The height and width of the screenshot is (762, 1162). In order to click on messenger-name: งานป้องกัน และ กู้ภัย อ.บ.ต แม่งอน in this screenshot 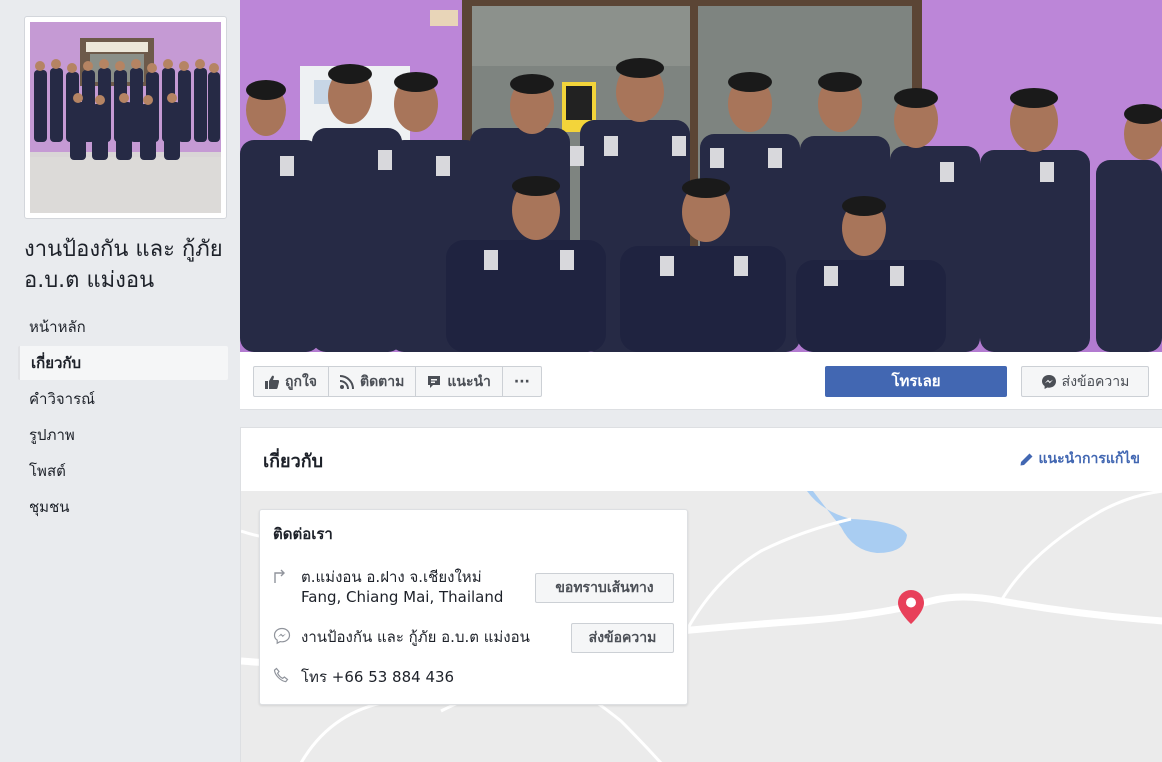, I will do `click(415, 637)`.